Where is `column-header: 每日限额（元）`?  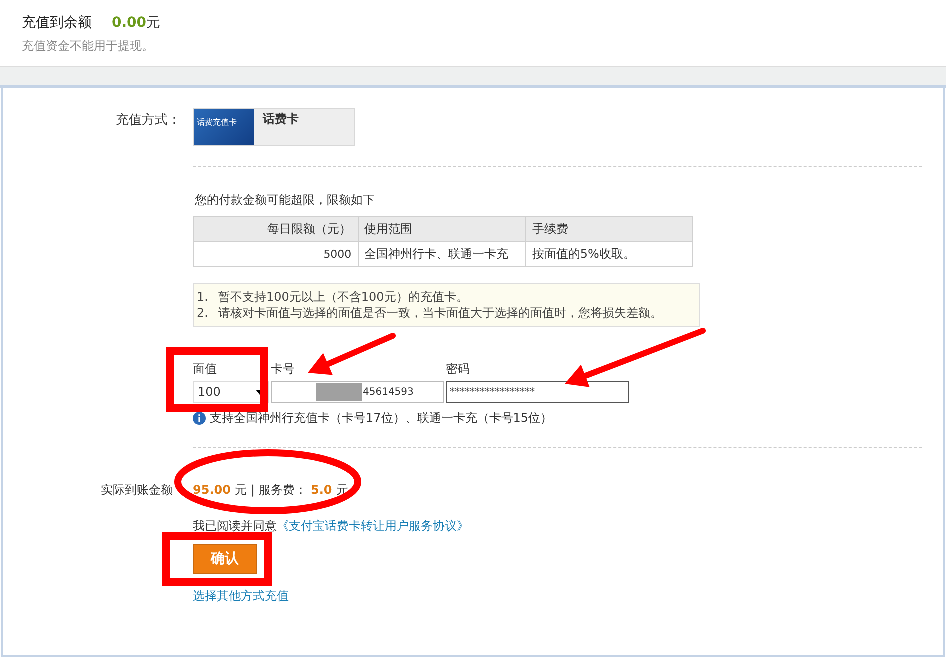
column-header: 每日限额（元） is located at coordinates (276, 229).